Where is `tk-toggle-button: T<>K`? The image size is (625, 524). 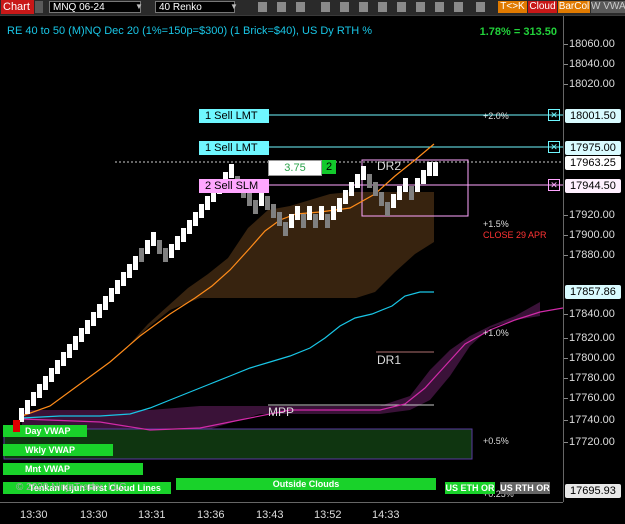 tk-toggle-button: T<>K is located at coordinates (512, 7).